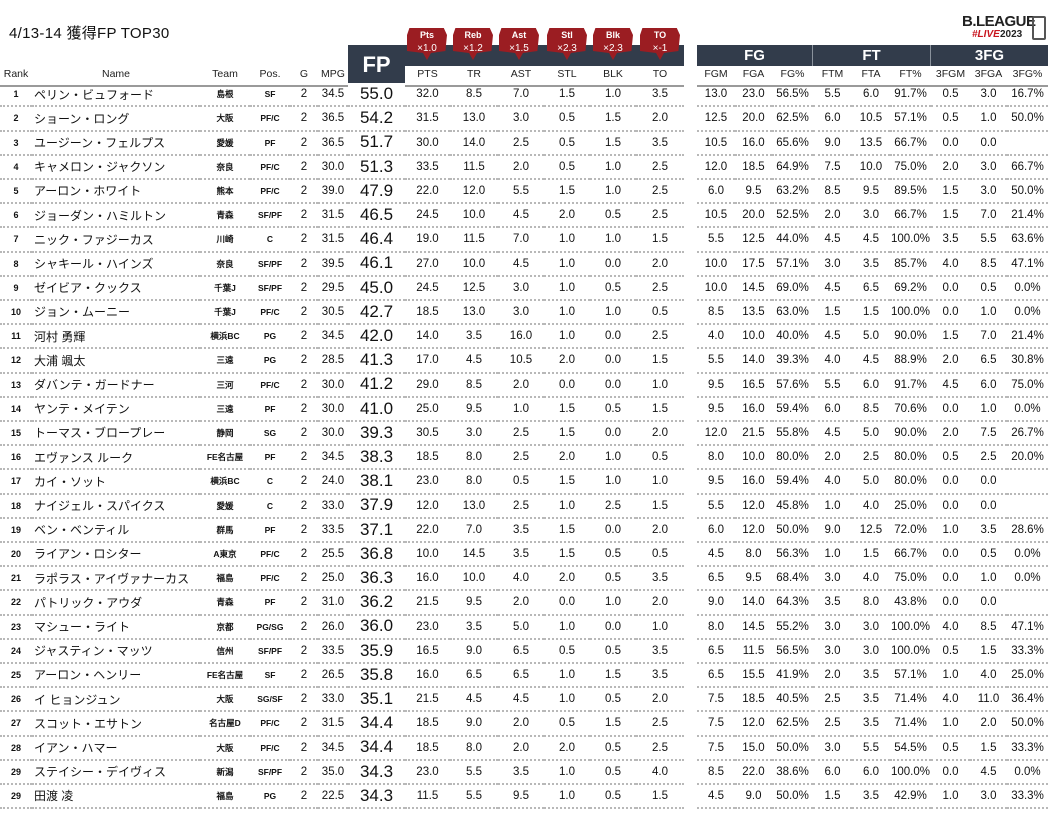  What do you see at coordinates (333, 289) in the screenshot?
I see `cell-mpg: 29.5` at bounding box center [333, 289].